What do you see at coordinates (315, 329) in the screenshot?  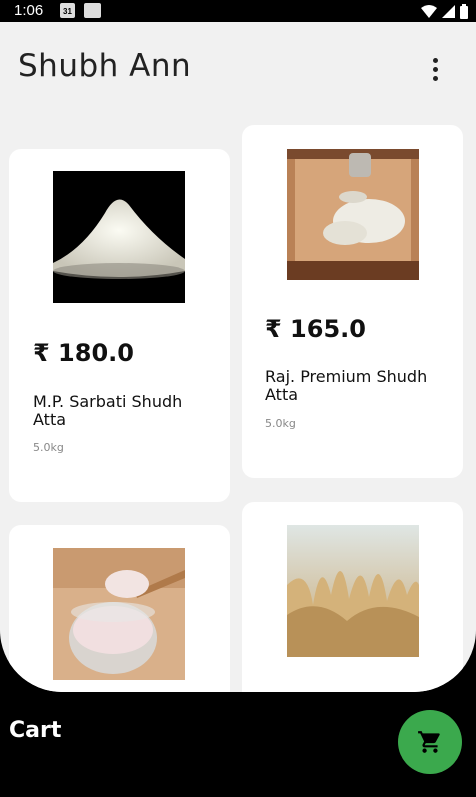 I see `product-price: ₹ 165.0` at bounding box center [315, 329].